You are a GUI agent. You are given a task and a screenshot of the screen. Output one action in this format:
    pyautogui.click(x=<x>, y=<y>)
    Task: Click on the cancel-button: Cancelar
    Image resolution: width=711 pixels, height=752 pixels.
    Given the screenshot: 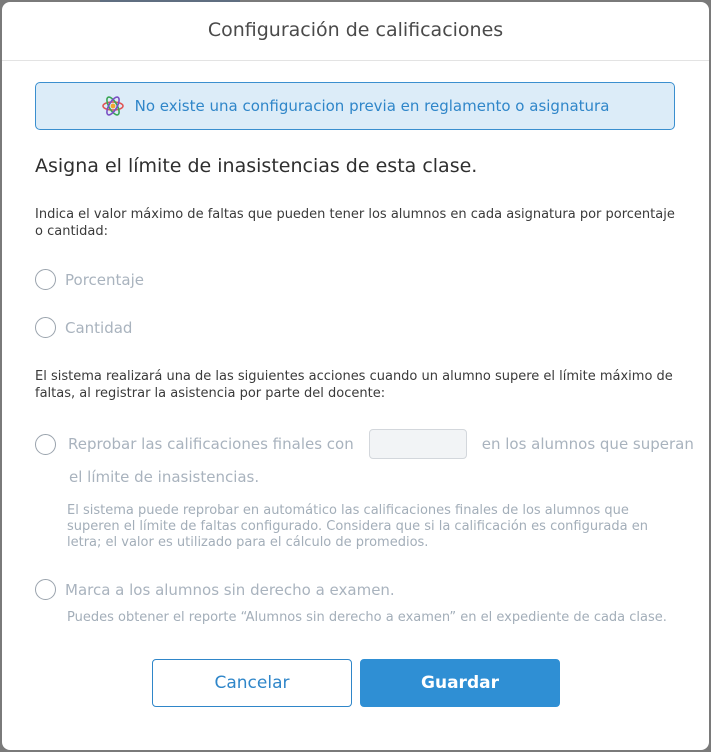 What is the action you would take?
    pyautogui.click(x=252, y=683)
    